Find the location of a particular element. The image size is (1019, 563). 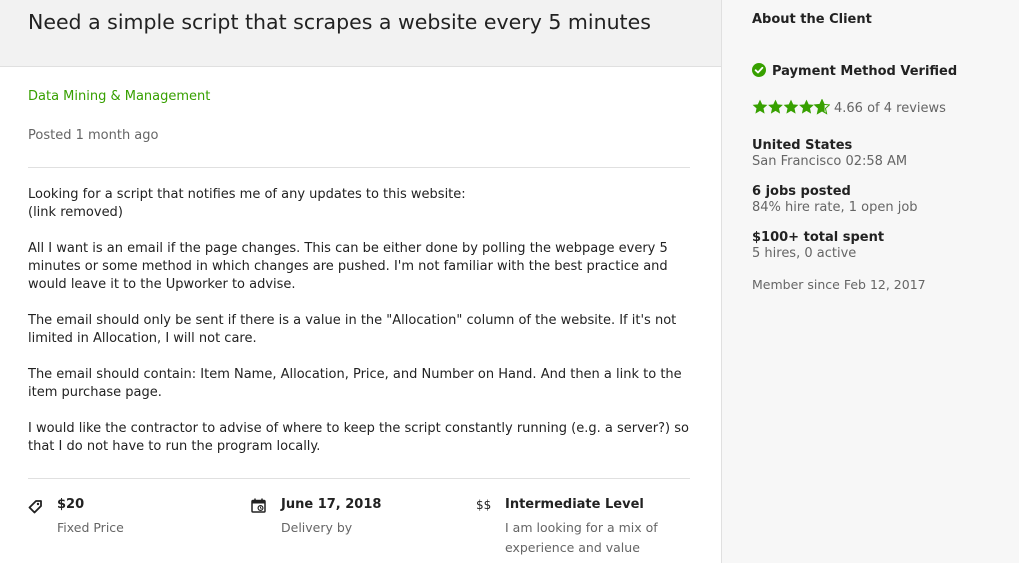

price-tag-icon is located at coordinates (35, 508).